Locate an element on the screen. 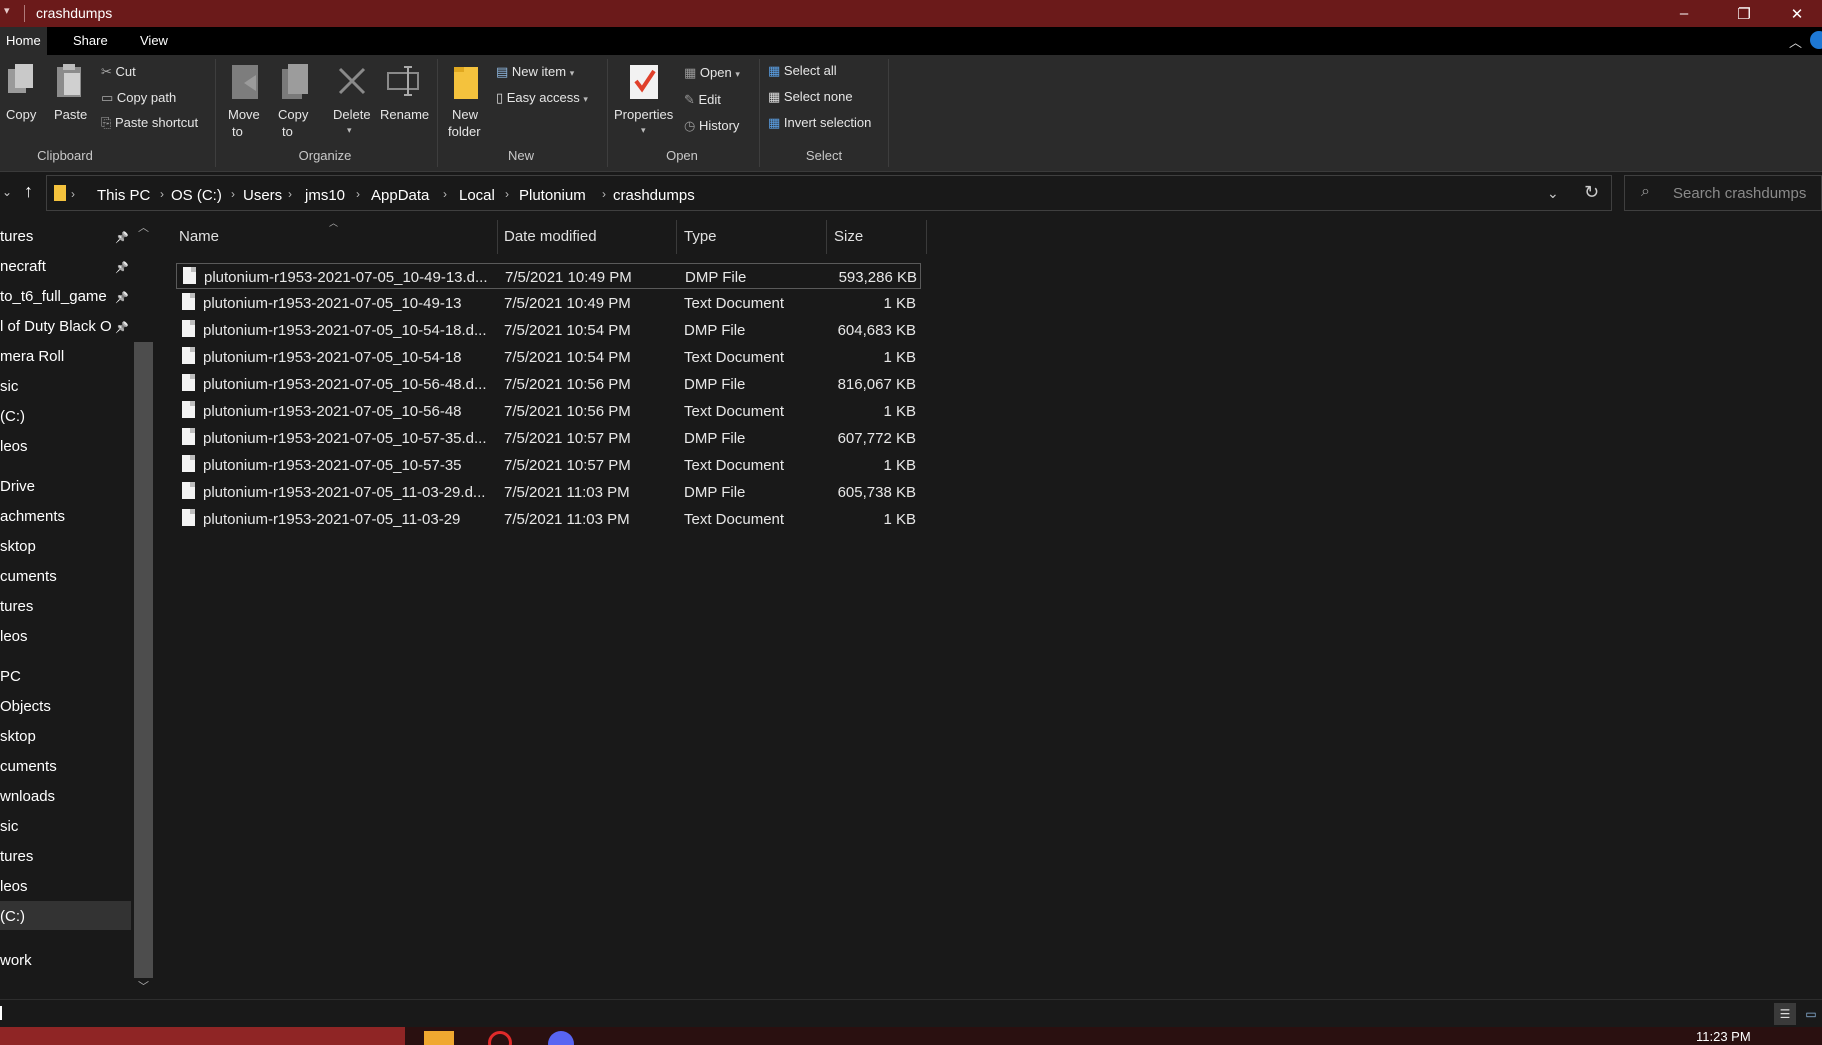  nav-scrollbar-thumb is located at coordinates (143, 660).